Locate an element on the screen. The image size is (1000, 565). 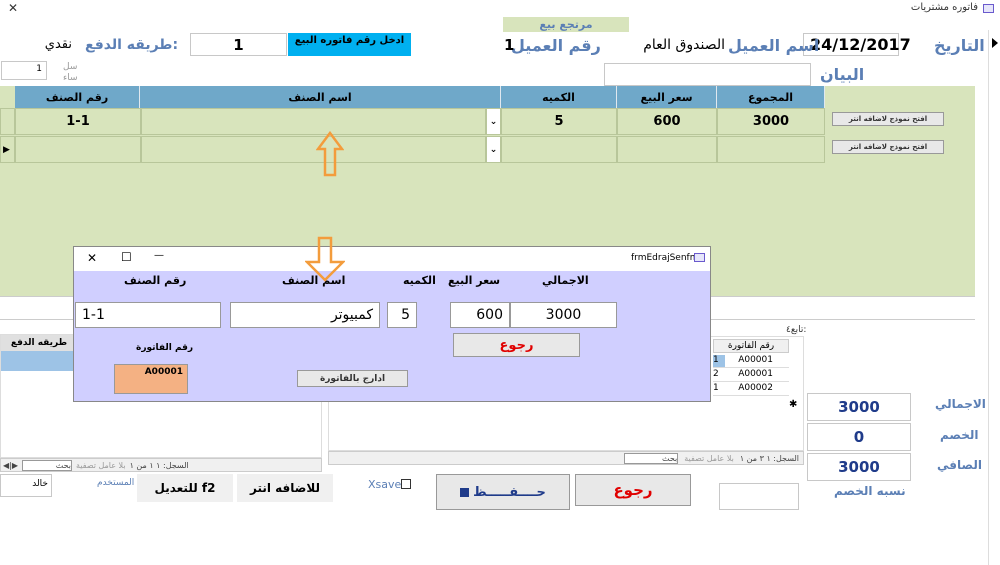
discount-field: 0 is located at coordinates (859, 437).